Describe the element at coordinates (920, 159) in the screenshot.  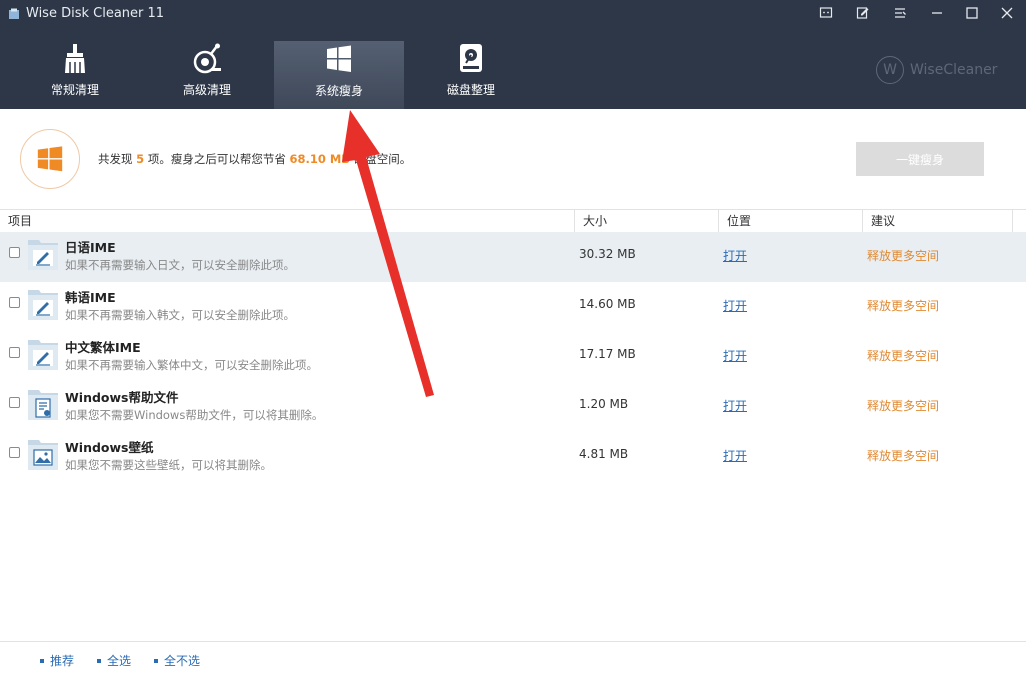
I see `one-click-slim-button: 一键瘦身` at that location.